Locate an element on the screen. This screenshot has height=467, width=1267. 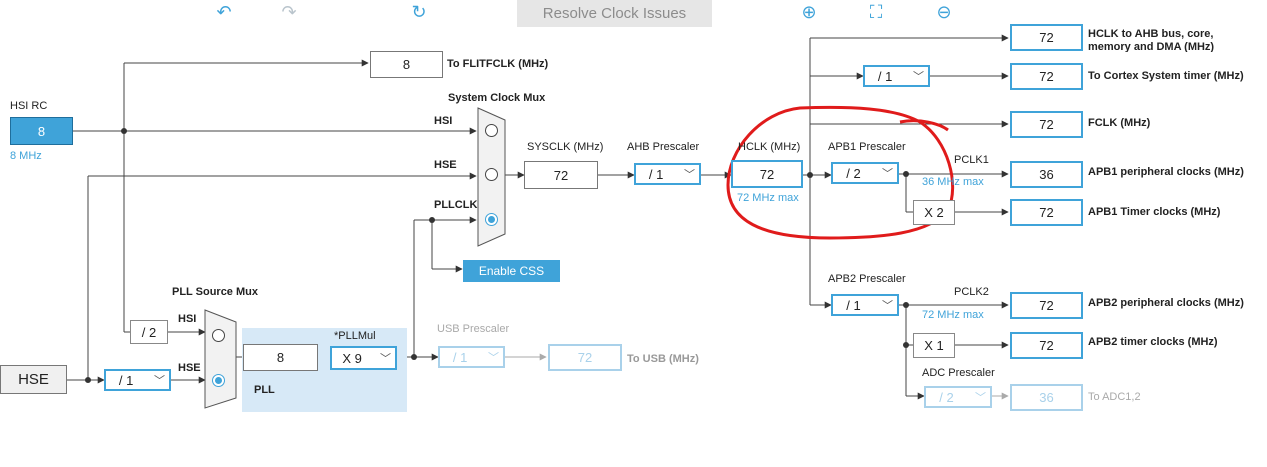
apb1-prescaler-select: / 2 ﹀ is located at coordinates (865, 173).